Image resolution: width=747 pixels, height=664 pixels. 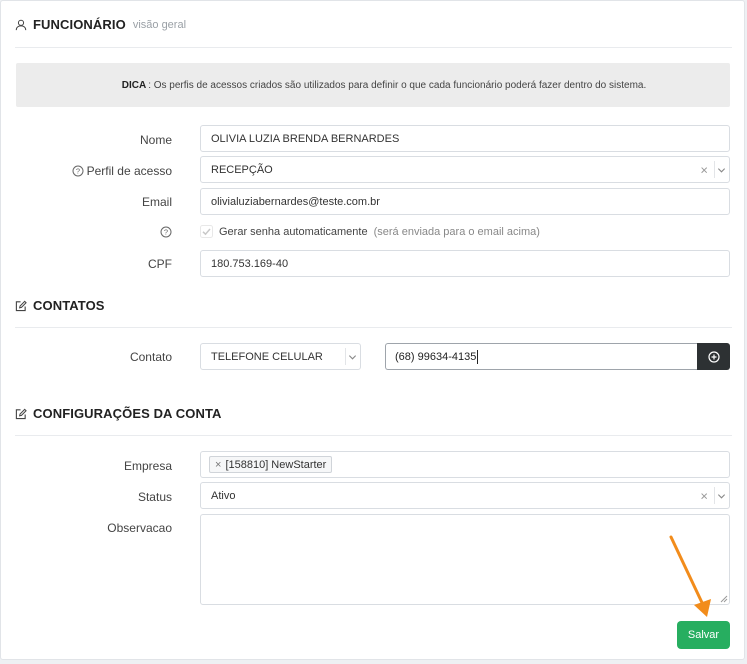 I want to click on observacao-label: Observacao, so click(x=139, y=528).